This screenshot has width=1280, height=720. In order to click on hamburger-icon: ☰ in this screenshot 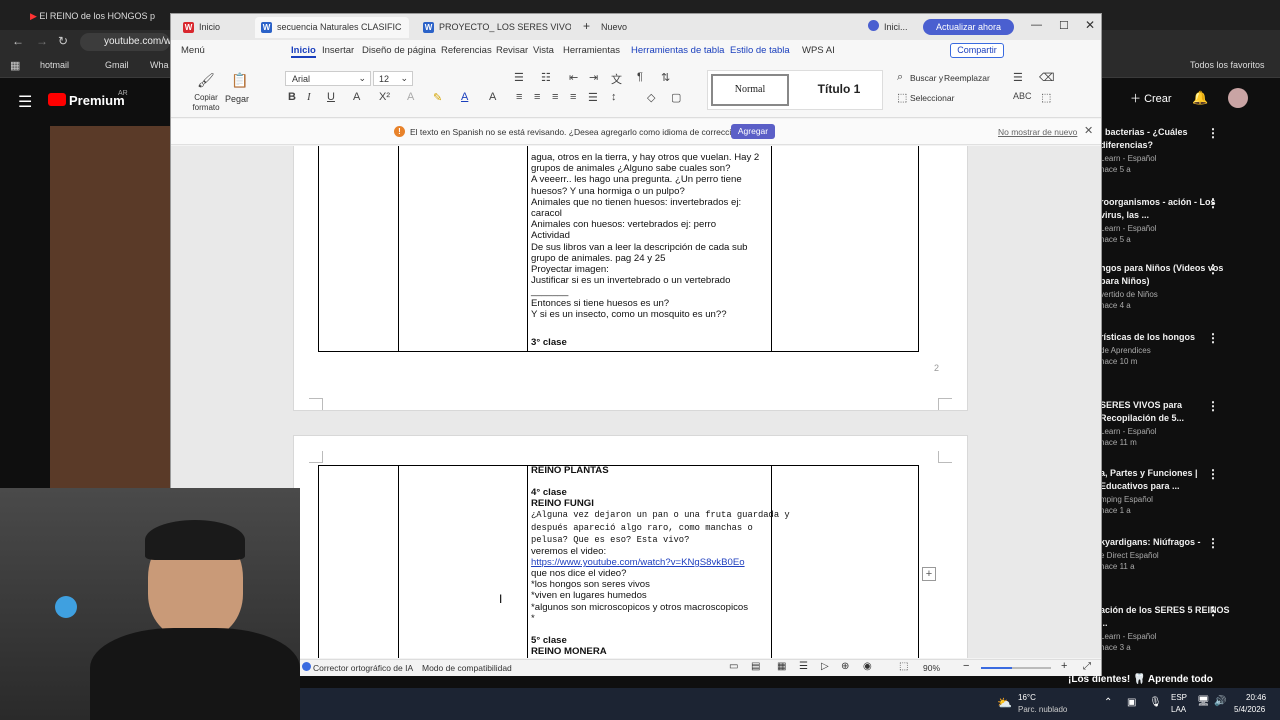, I will do `click(25, 102)`.